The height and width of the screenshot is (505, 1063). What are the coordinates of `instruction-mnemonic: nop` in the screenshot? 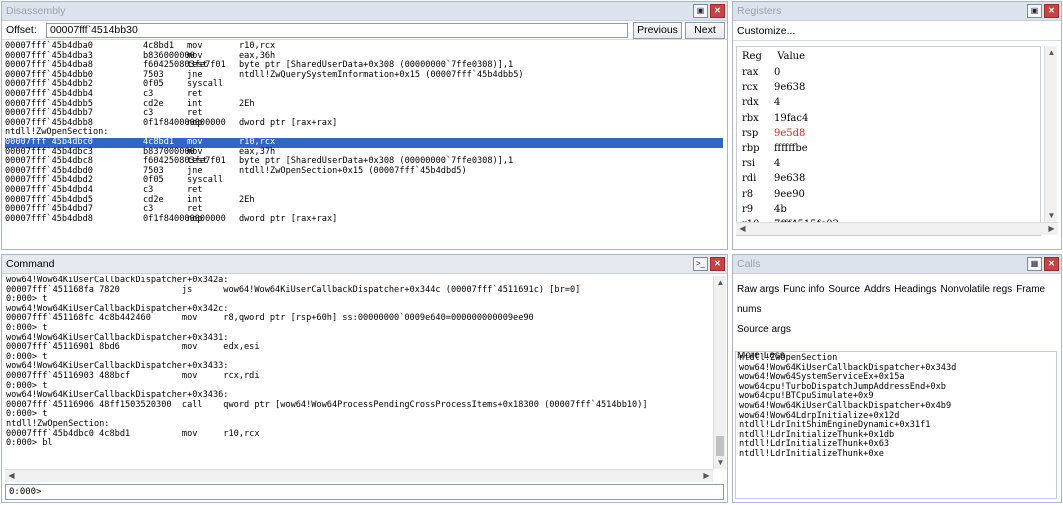 It's located at (195, 218).